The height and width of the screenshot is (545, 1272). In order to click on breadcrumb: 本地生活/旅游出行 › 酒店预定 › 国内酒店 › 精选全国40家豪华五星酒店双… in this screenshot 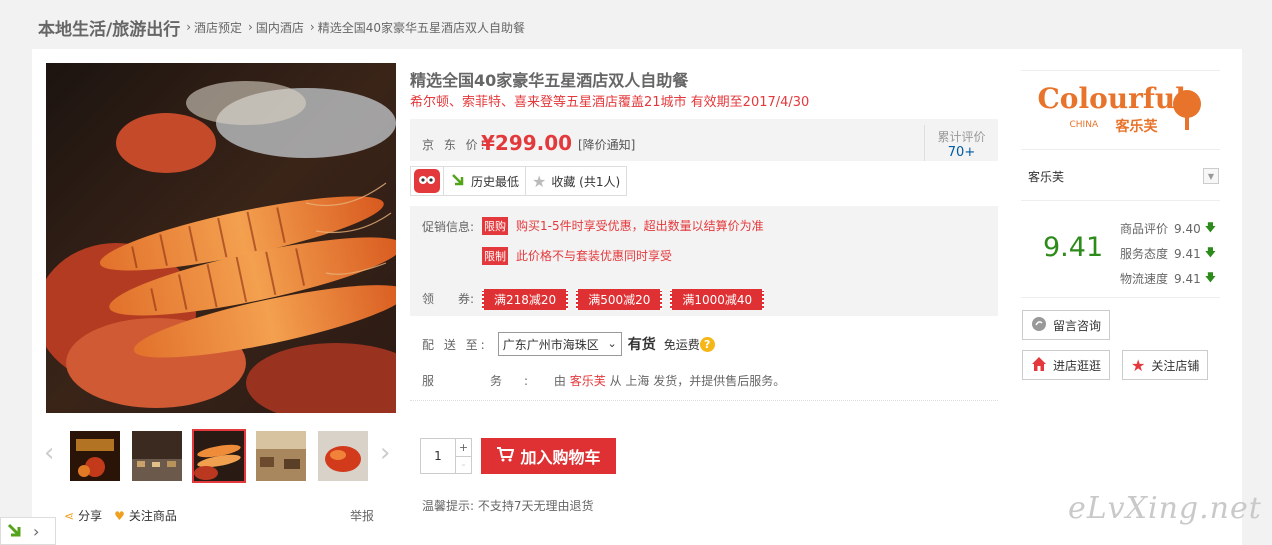, I will do `click(281, 27)`.